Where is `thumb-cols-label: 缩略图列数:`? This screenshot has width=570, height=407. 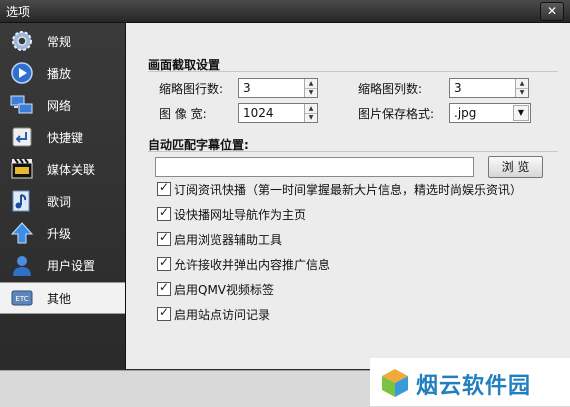
thumb-cols-label: 缩略图列数: is located at coordinates (390, 89).